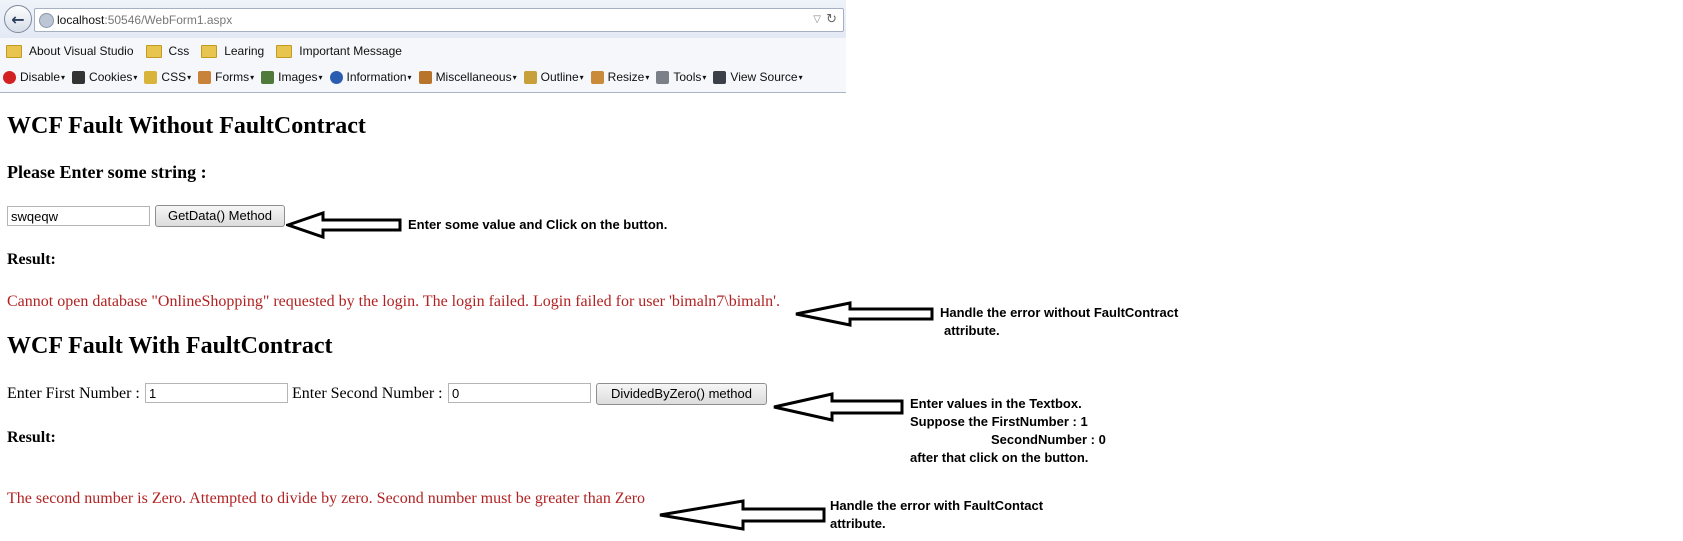 Image resolution: width=1683 pixels, height=541 pixels. What do you see at coordinates (244, 51) in the screenshot?
I see `bookmark-label: Learing` at bounding box center [244, 51].